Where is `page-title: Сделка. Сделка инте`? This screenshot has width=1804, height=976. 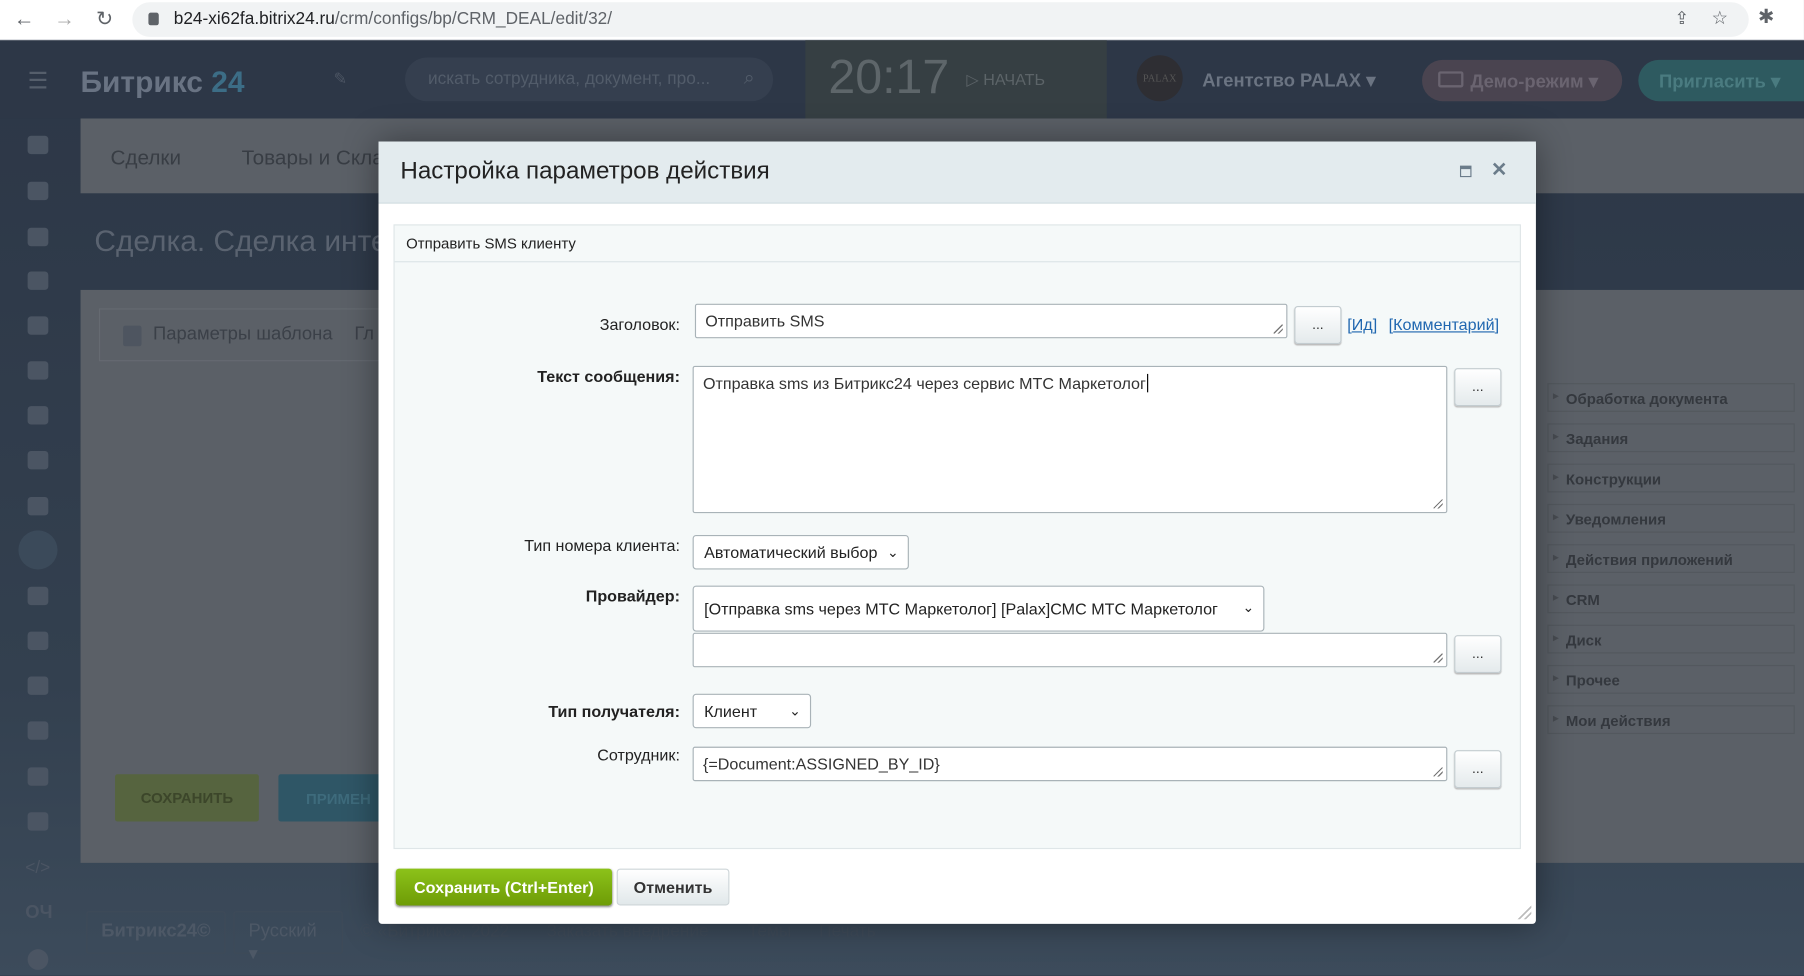 page-title: Сделка. Сделка инте is located at coordinates (241, 240).